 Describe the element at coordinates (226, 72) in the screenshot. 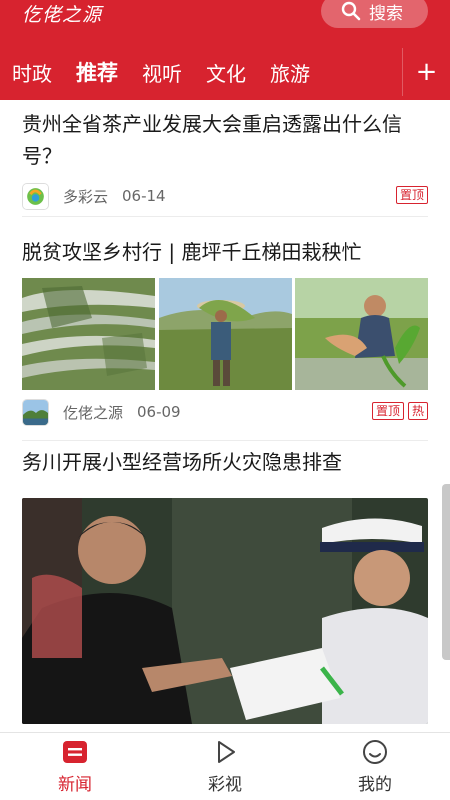

I see `tab-culture: 文化` at that location.